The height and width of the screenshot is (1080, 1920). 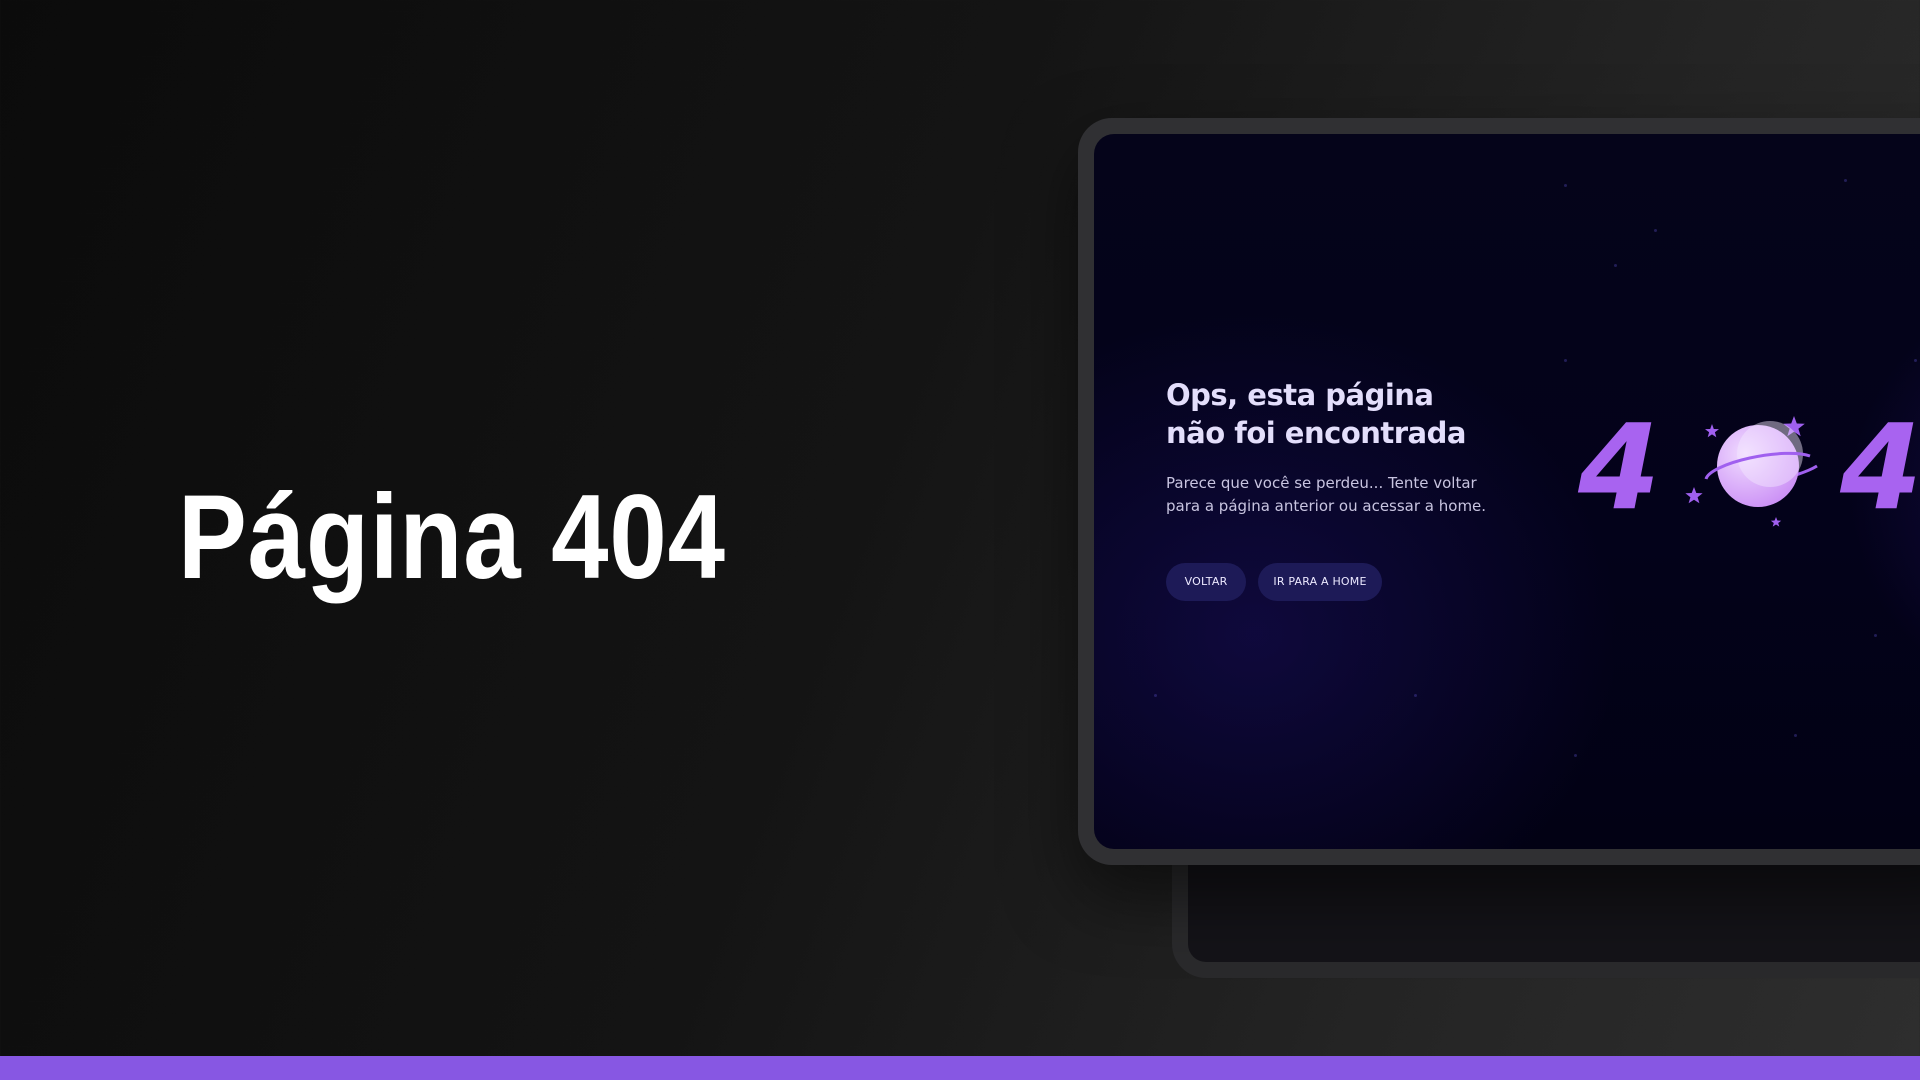 What do you see at coordinates (452, 537) in the screenshot?
I see `page-headline: Página 404` at bounding box center [452, 537].